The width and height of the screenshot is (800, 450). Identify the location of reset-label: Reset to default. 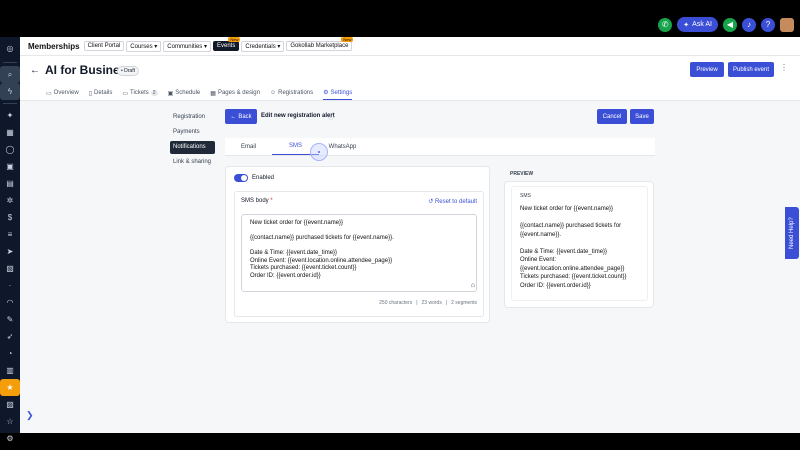
(455, 202).